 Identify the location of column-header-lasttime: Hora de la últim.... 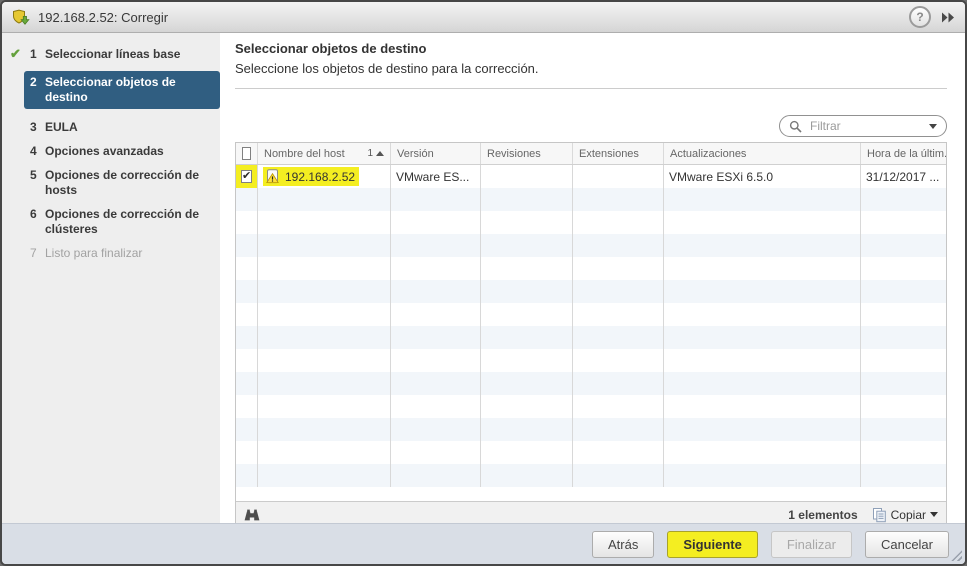
(903, 153).